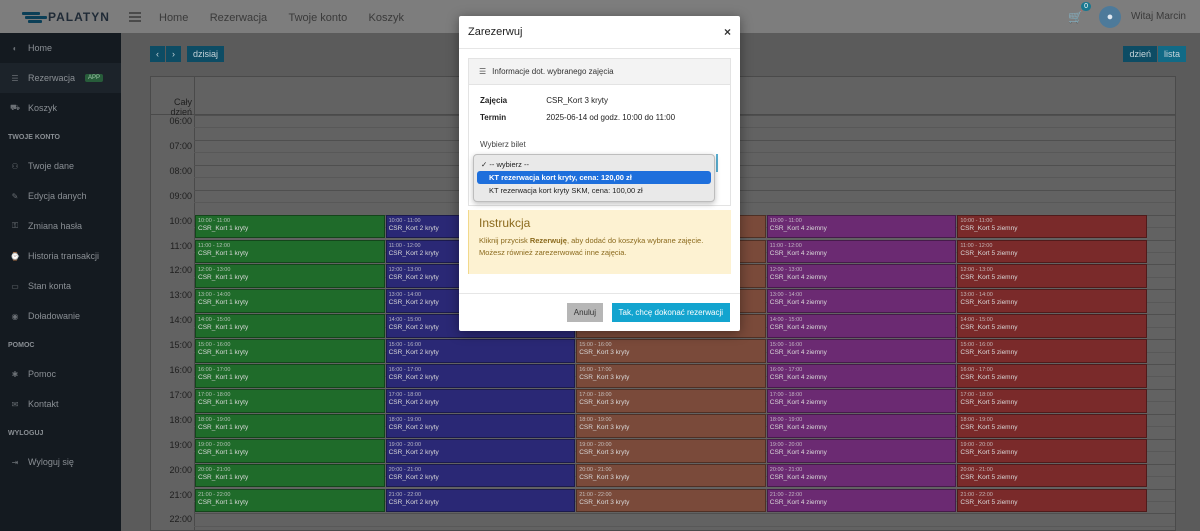 This screenshot has height=531, width=1200. I want to click on sidebar-item-wyloguj: ⇥ Wyloguj się, so click(60, 462).